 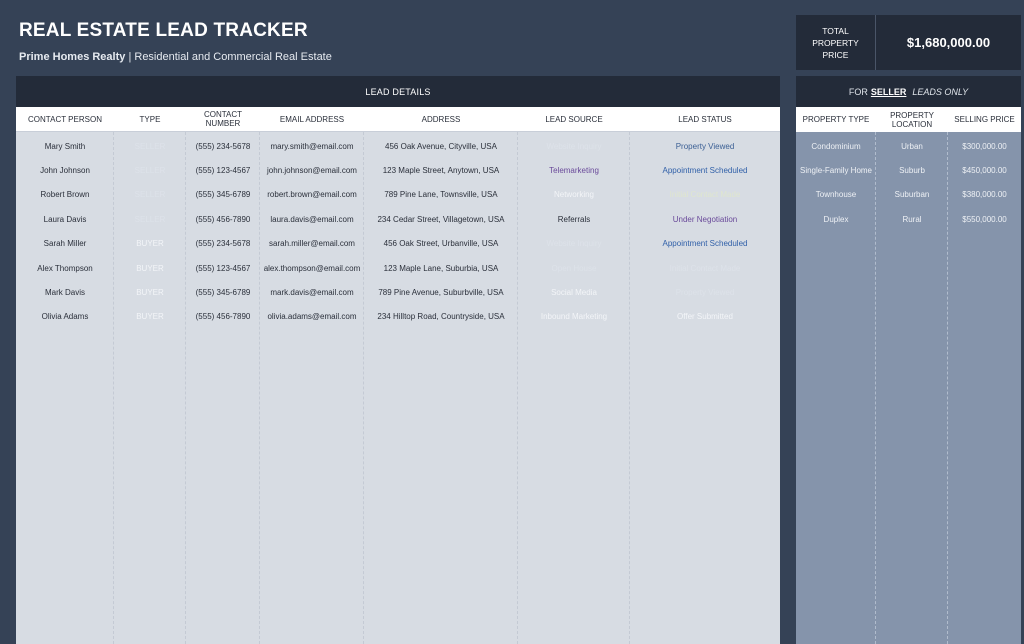 What do you see at coordinates (908, 91) in the screenshot?
I see `seller-leads-header: FOR SELLER LEADS ONLY` at bounding box center [908, 91].